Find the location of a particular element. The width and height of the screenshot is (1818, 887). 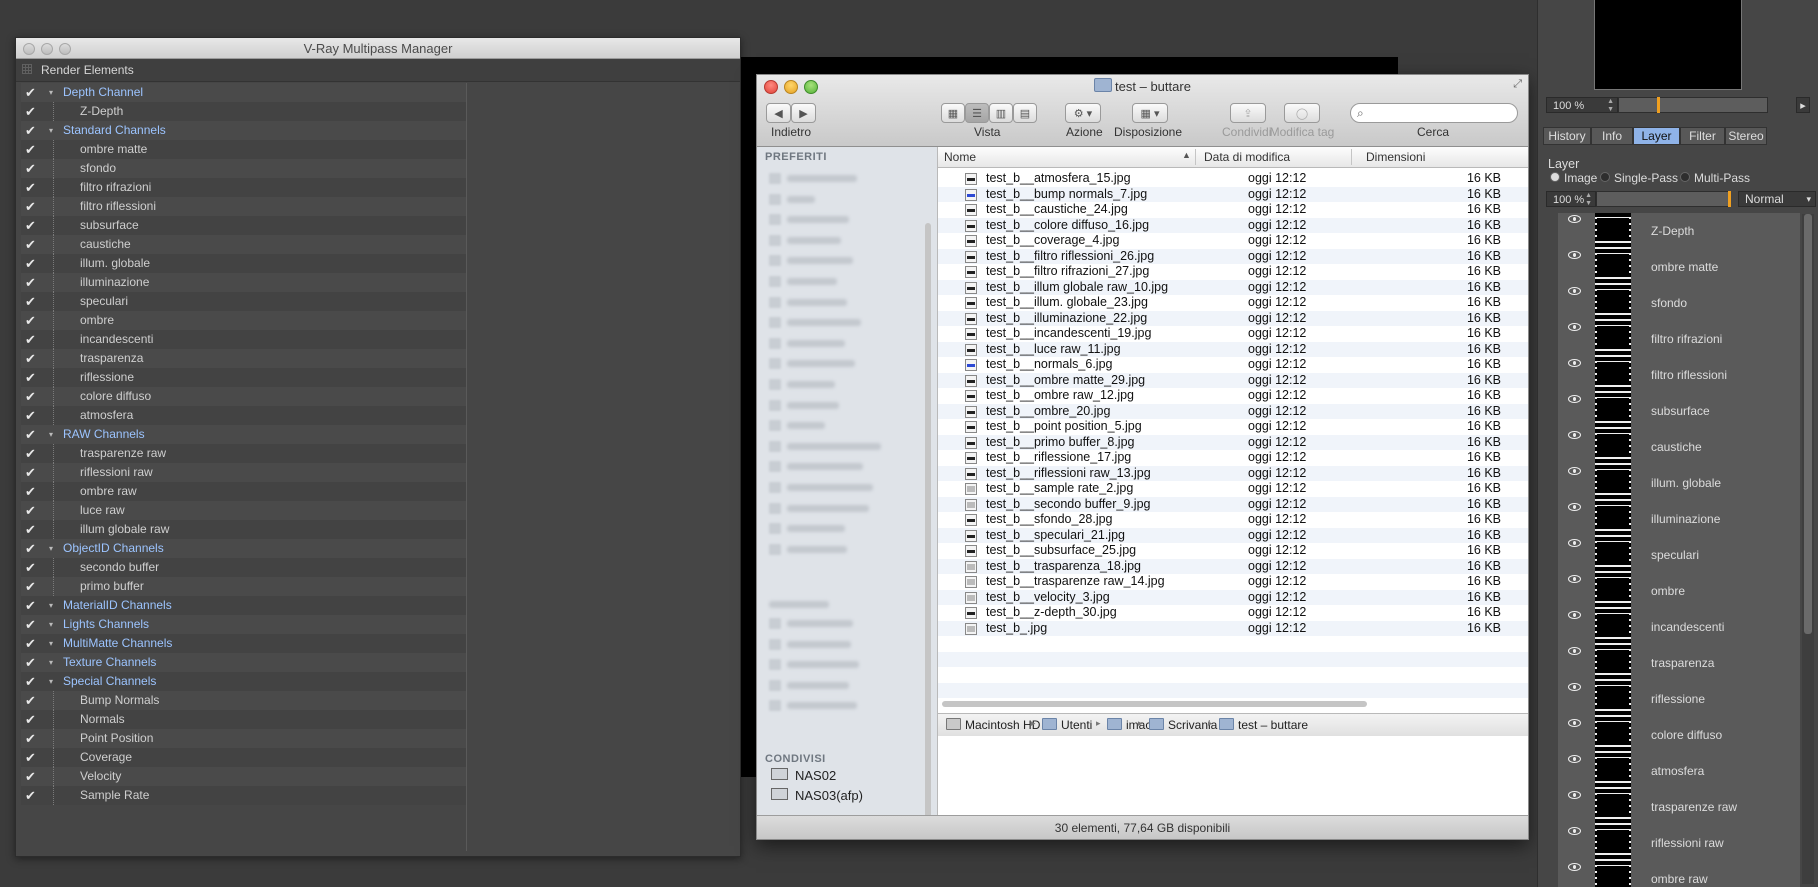

navigator-zoom-field: 100 % ▲ ▼ is located at coordinates (1582, 105).